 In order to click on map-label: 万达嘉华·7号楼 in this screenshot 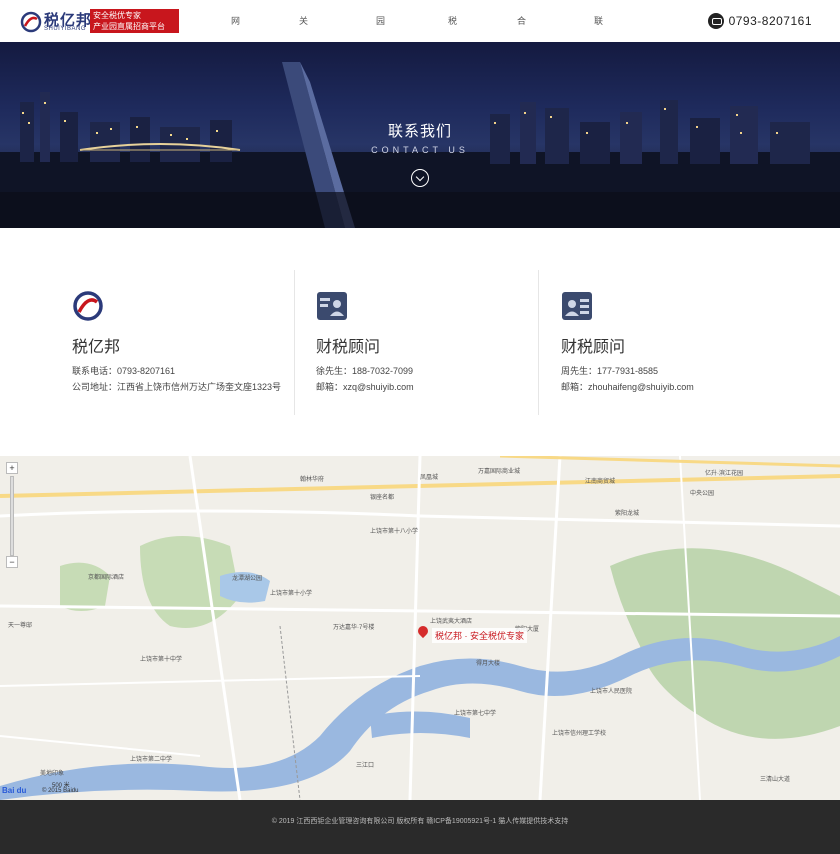, I will do `click(354, 628)`.